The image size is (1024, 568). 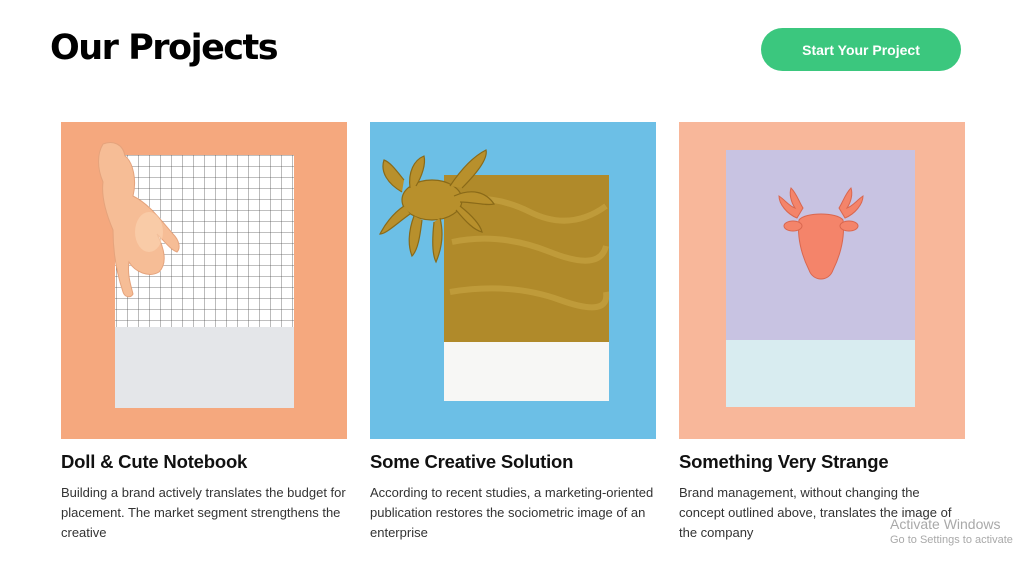 I want to click on page-title: Our Projects, so click(x=164, y=48).